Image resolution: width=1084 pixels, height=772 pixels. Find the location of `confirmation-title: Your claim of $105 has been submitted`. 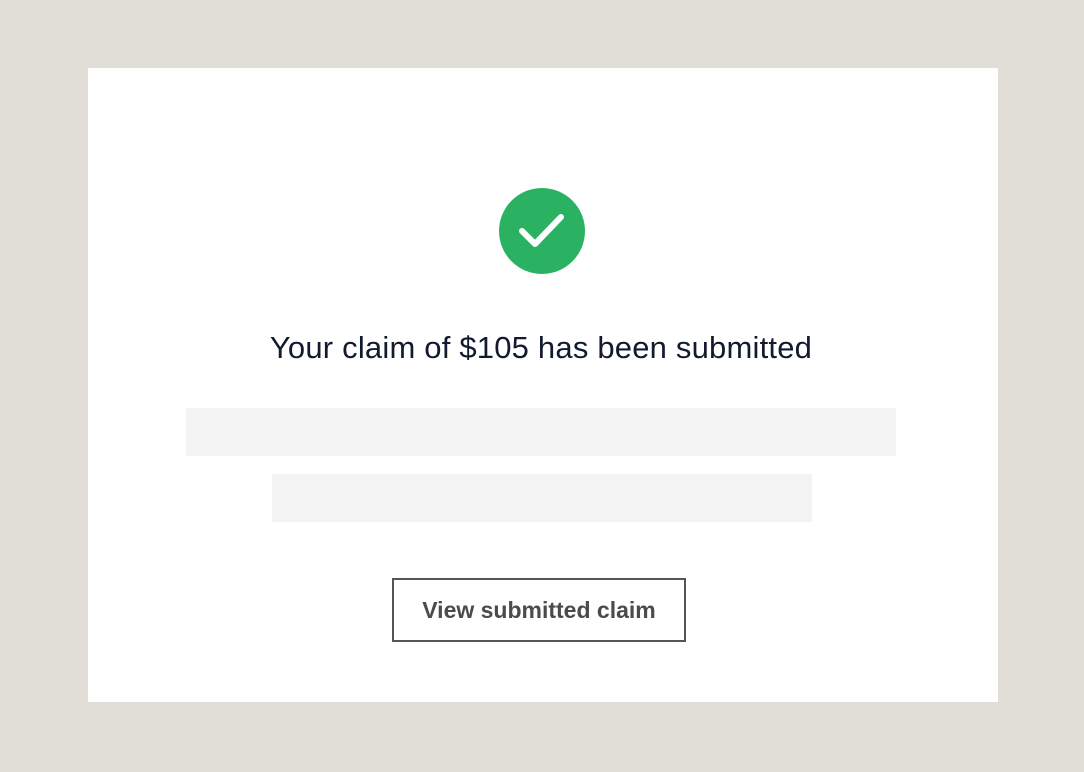

confirmation-title: Your claim of $105 has been submitted is located at coordinates (541, 347).